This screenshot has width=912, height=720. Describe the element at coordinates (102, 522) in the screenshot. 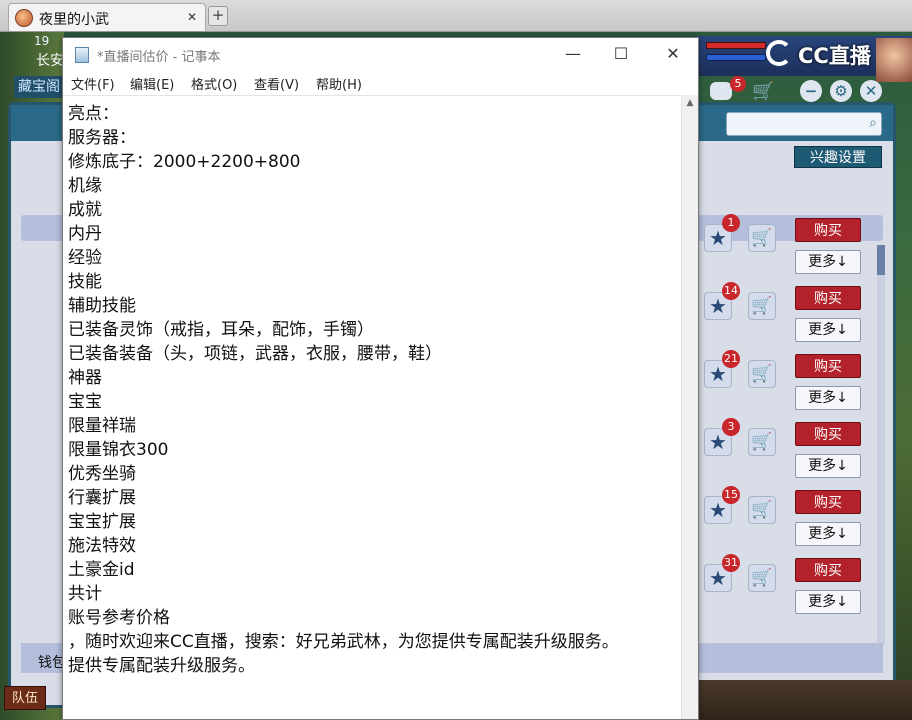

I see `text-line: 宝宝扩展` at that location.